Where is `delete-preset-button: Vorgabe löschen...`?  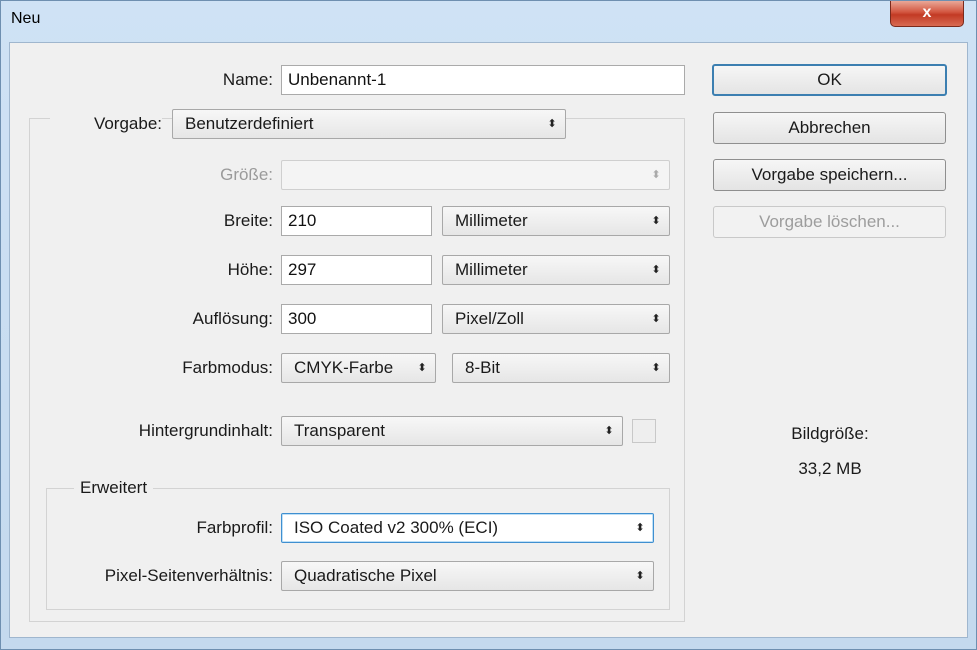 delete-preset-button: Vorgabe löschen... is located at coordinates (829, 222).